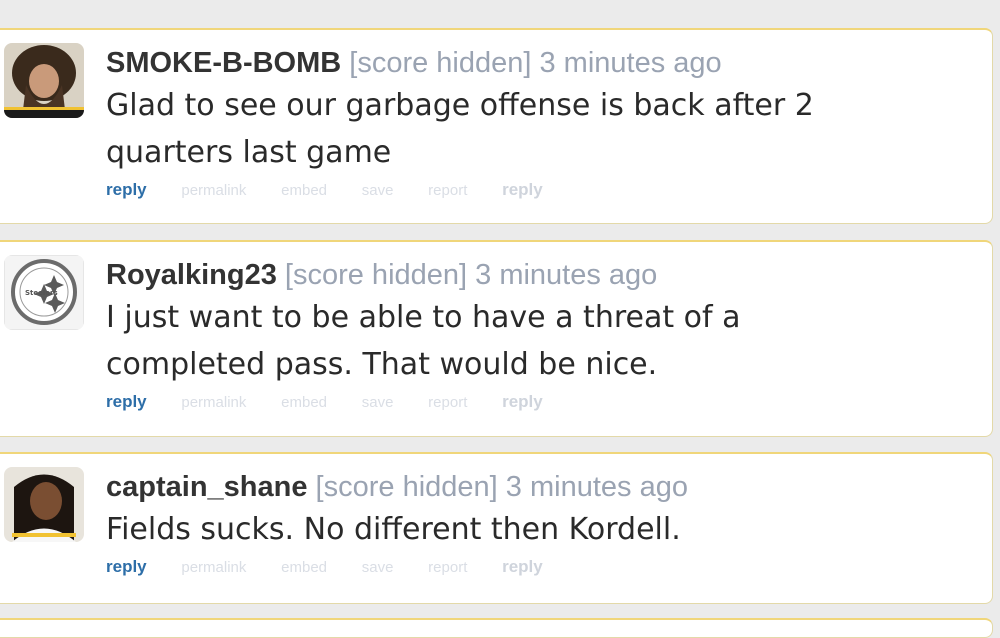  What do you see at coordinates (44, 504) in the screenshot?
I see `player-photo-avatar` at bounding box center [44, 504].